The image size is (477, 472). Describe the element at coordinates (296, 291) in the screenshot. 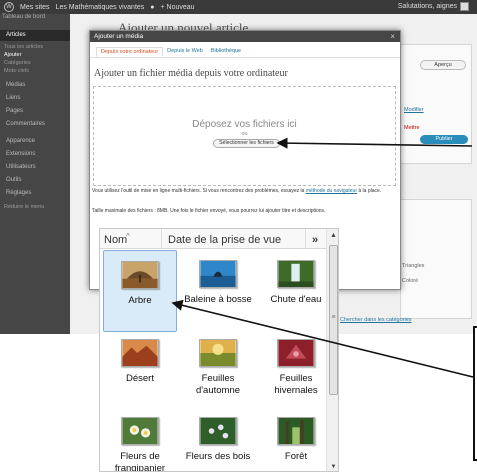

I see `file-item-chute-deau: Chute d'eau` at that location.